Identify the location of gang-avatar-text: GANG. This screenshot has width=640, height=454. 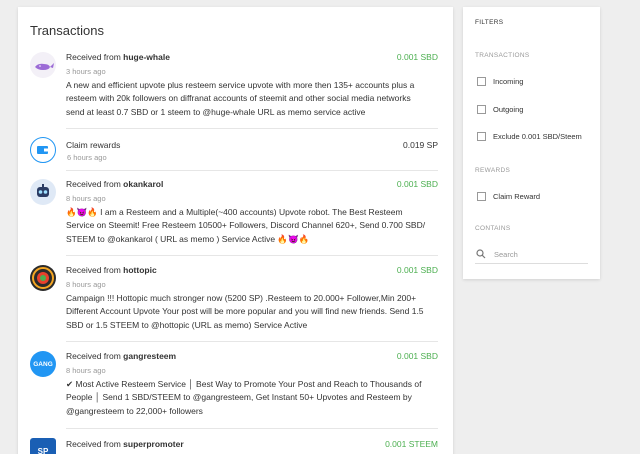
(43, 364).